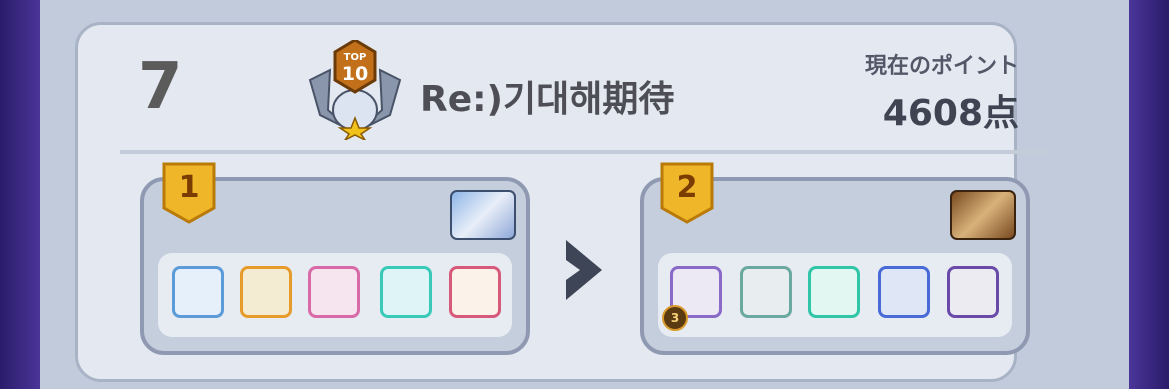 This screenshot has width=1169, height=389. I want to click on points-label: 現在のポイント, so click(941, 66).